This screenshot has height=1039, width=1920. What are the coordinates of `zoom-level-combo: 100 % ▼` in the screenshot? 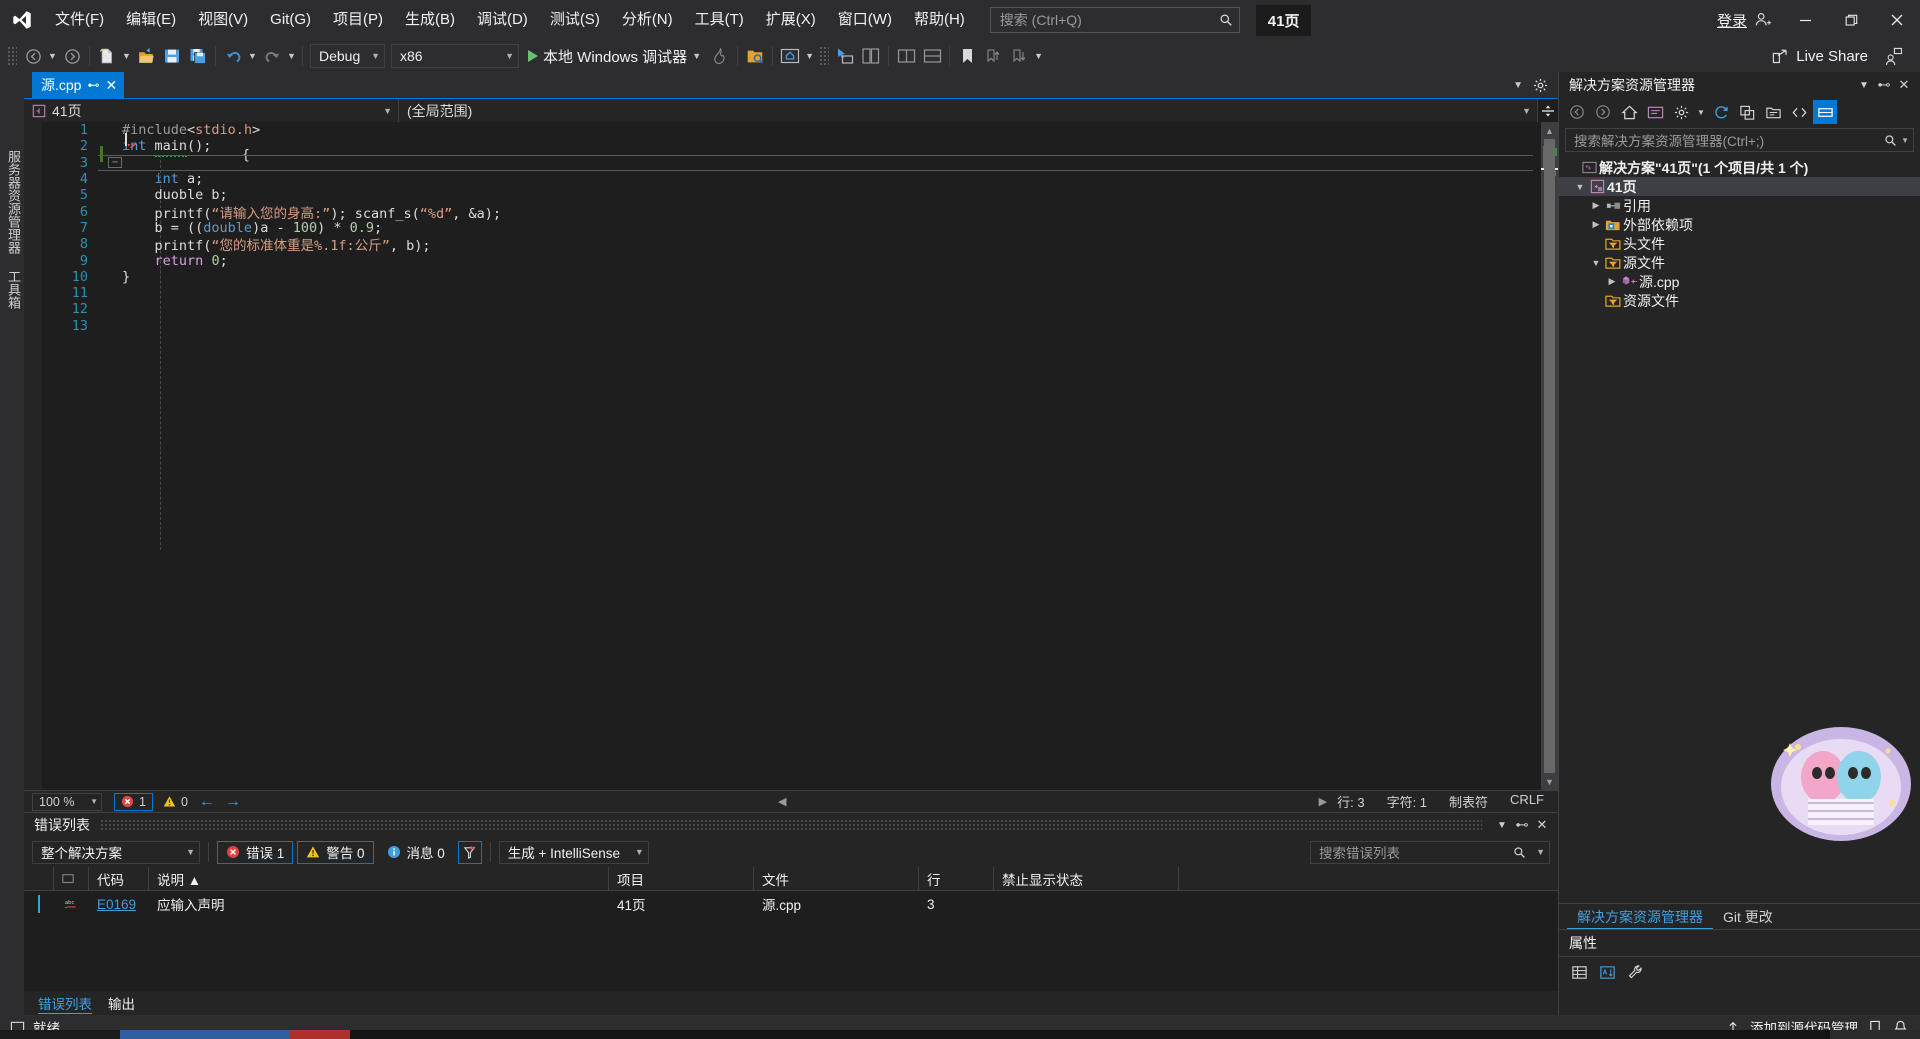 It's located at (67, 801).